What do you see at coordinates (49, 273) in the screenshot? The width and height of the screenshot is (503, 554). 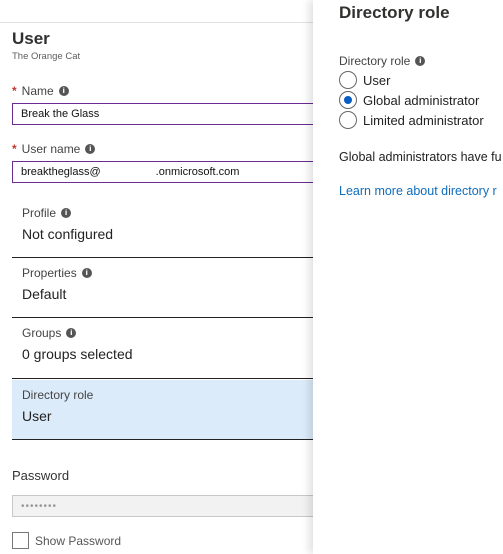 I see `properties-label: Properties` at bounding box center [49, 273].